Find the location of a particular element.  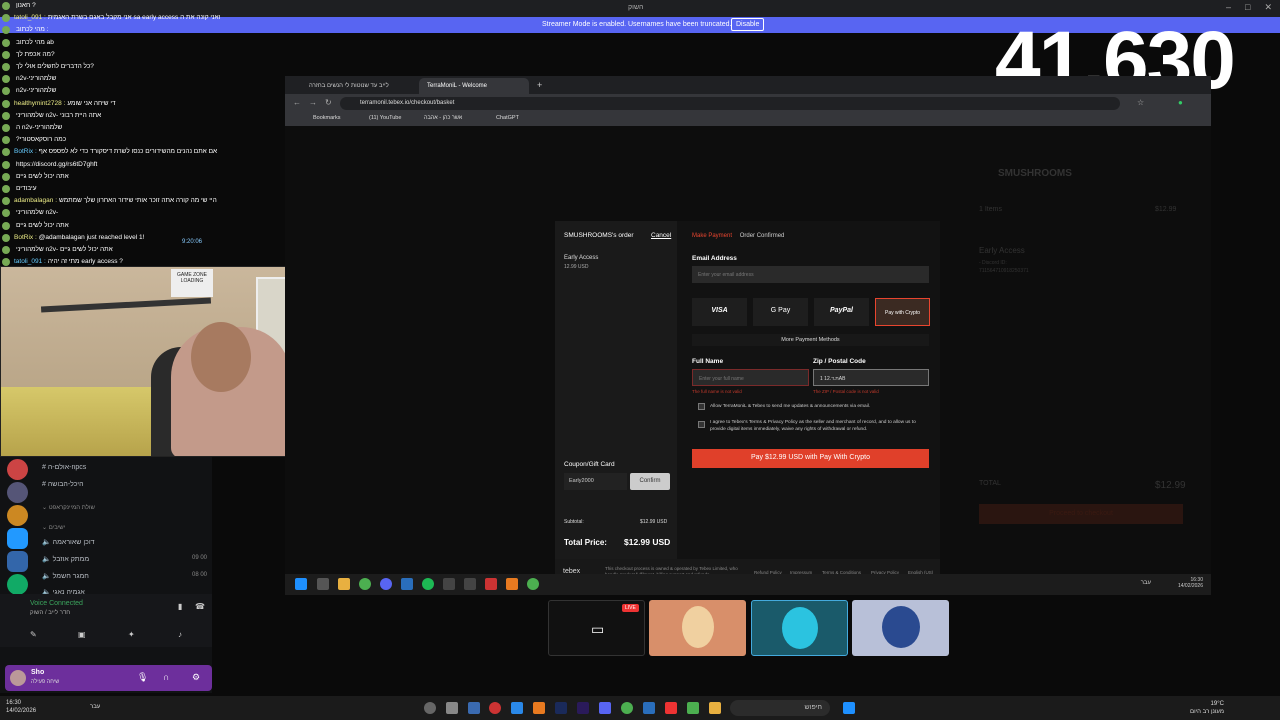

maximize-icon: □ is located at coordinates (1247, 7).